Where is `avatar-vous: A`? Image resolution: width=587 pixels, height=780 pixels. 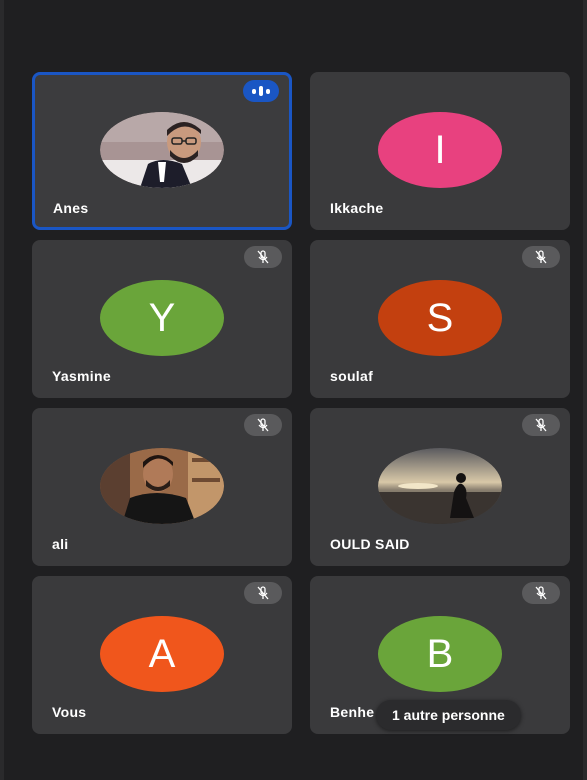
avatar-vous: A is located at coordinates (162, 654).